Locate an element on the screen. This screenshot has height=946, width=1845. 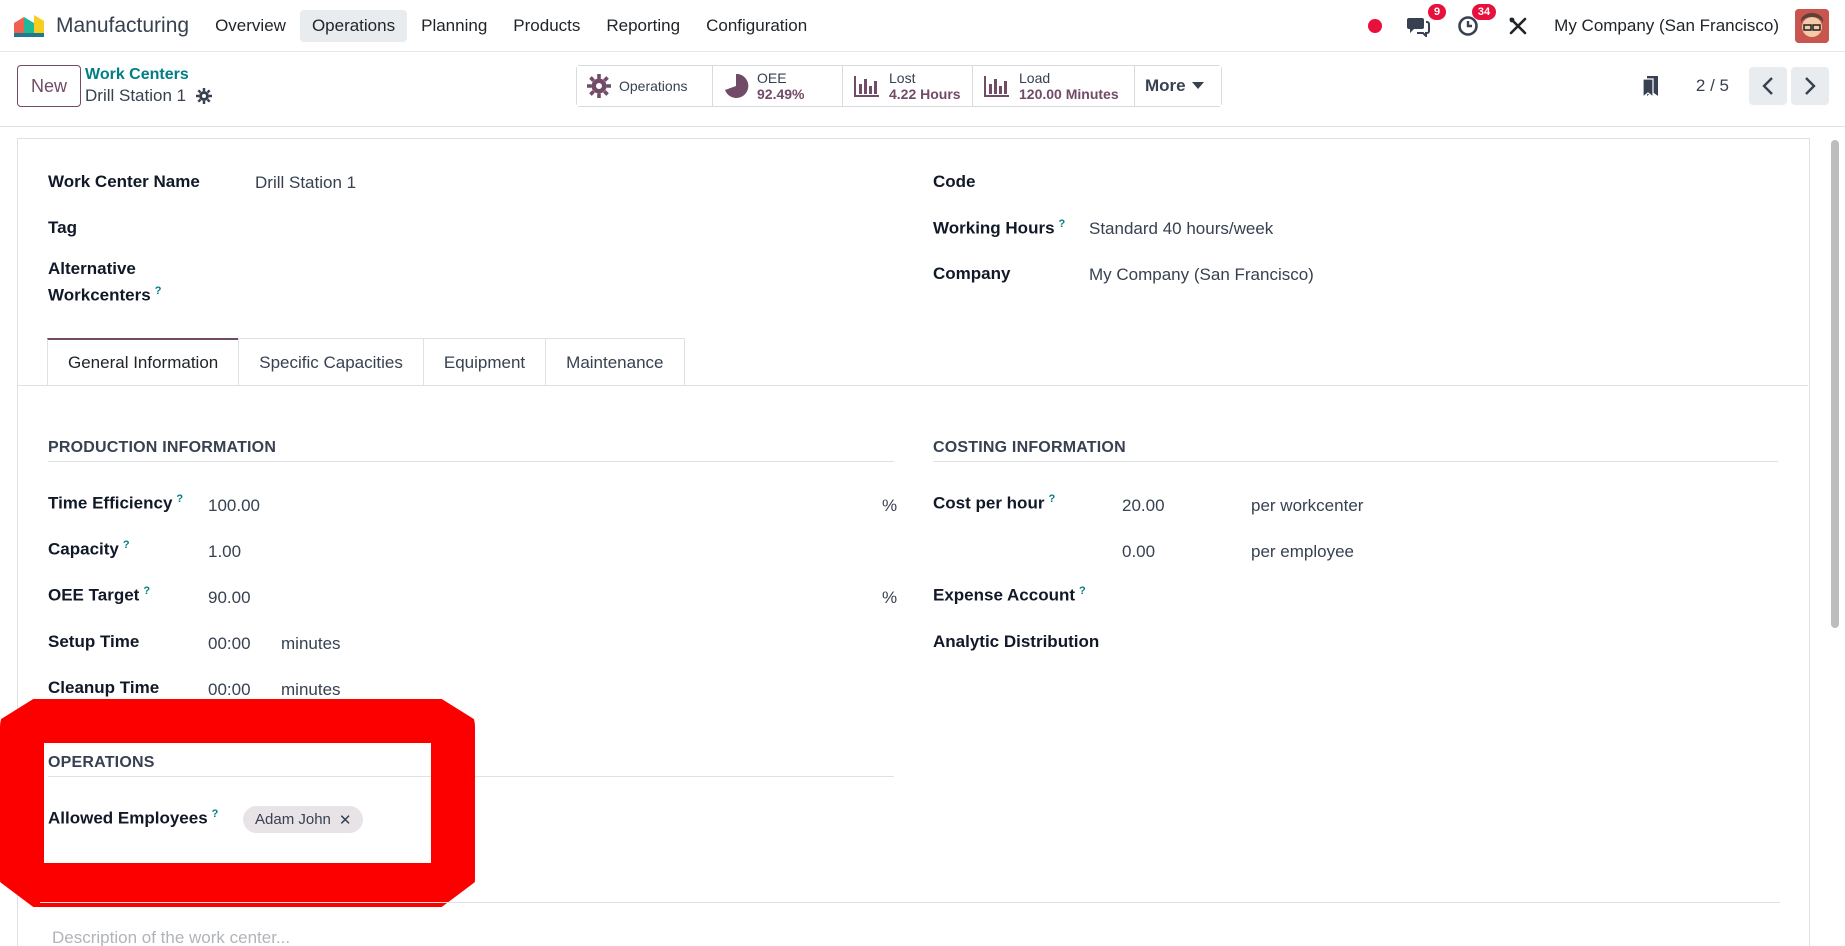
menu-operations: Operations is located at coordinates (353, 25).